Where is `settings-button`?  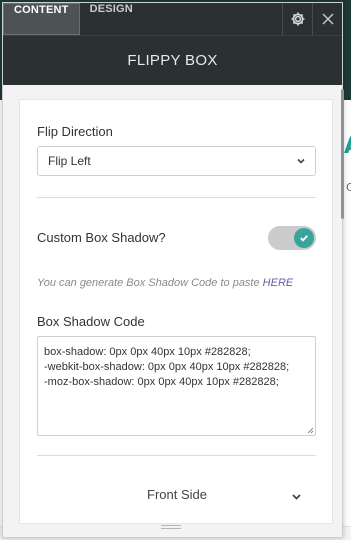 settings-button is located at coordinates (297, 19).